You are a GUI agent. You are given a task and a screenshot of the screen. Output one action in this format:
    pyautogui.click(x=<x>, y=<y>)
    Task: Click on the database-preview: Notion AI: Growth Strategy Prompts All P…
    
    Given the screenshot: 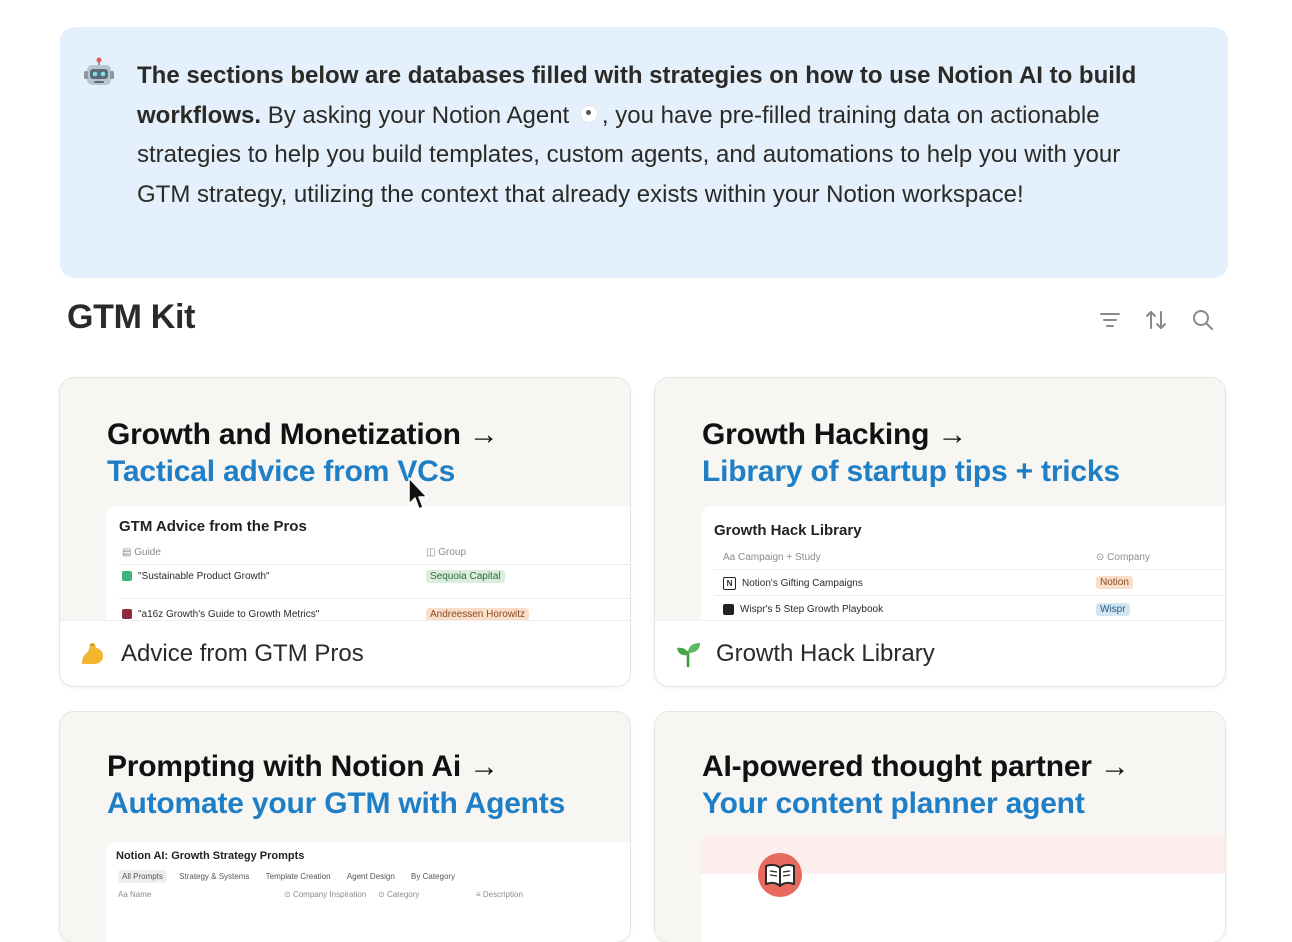 What is the action you would take?
    pyautogui.click(x=368, y=892)
    